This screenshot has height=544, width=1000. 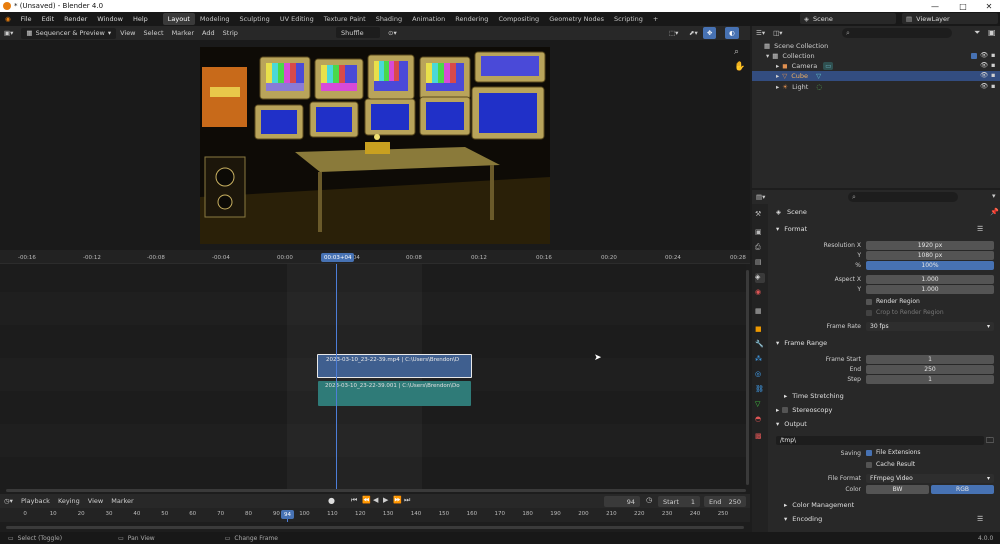 I want to click on frame-range-panel-header: ▾ Frame Range, so click(x=801, y=343).